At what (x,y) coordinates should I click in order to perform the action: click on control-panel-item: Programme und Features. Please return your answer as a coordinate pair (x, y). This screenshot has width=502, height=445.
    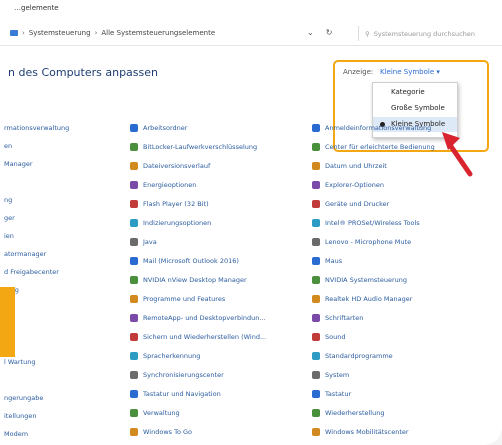
    Looking at the image, I should click on (177, 299).